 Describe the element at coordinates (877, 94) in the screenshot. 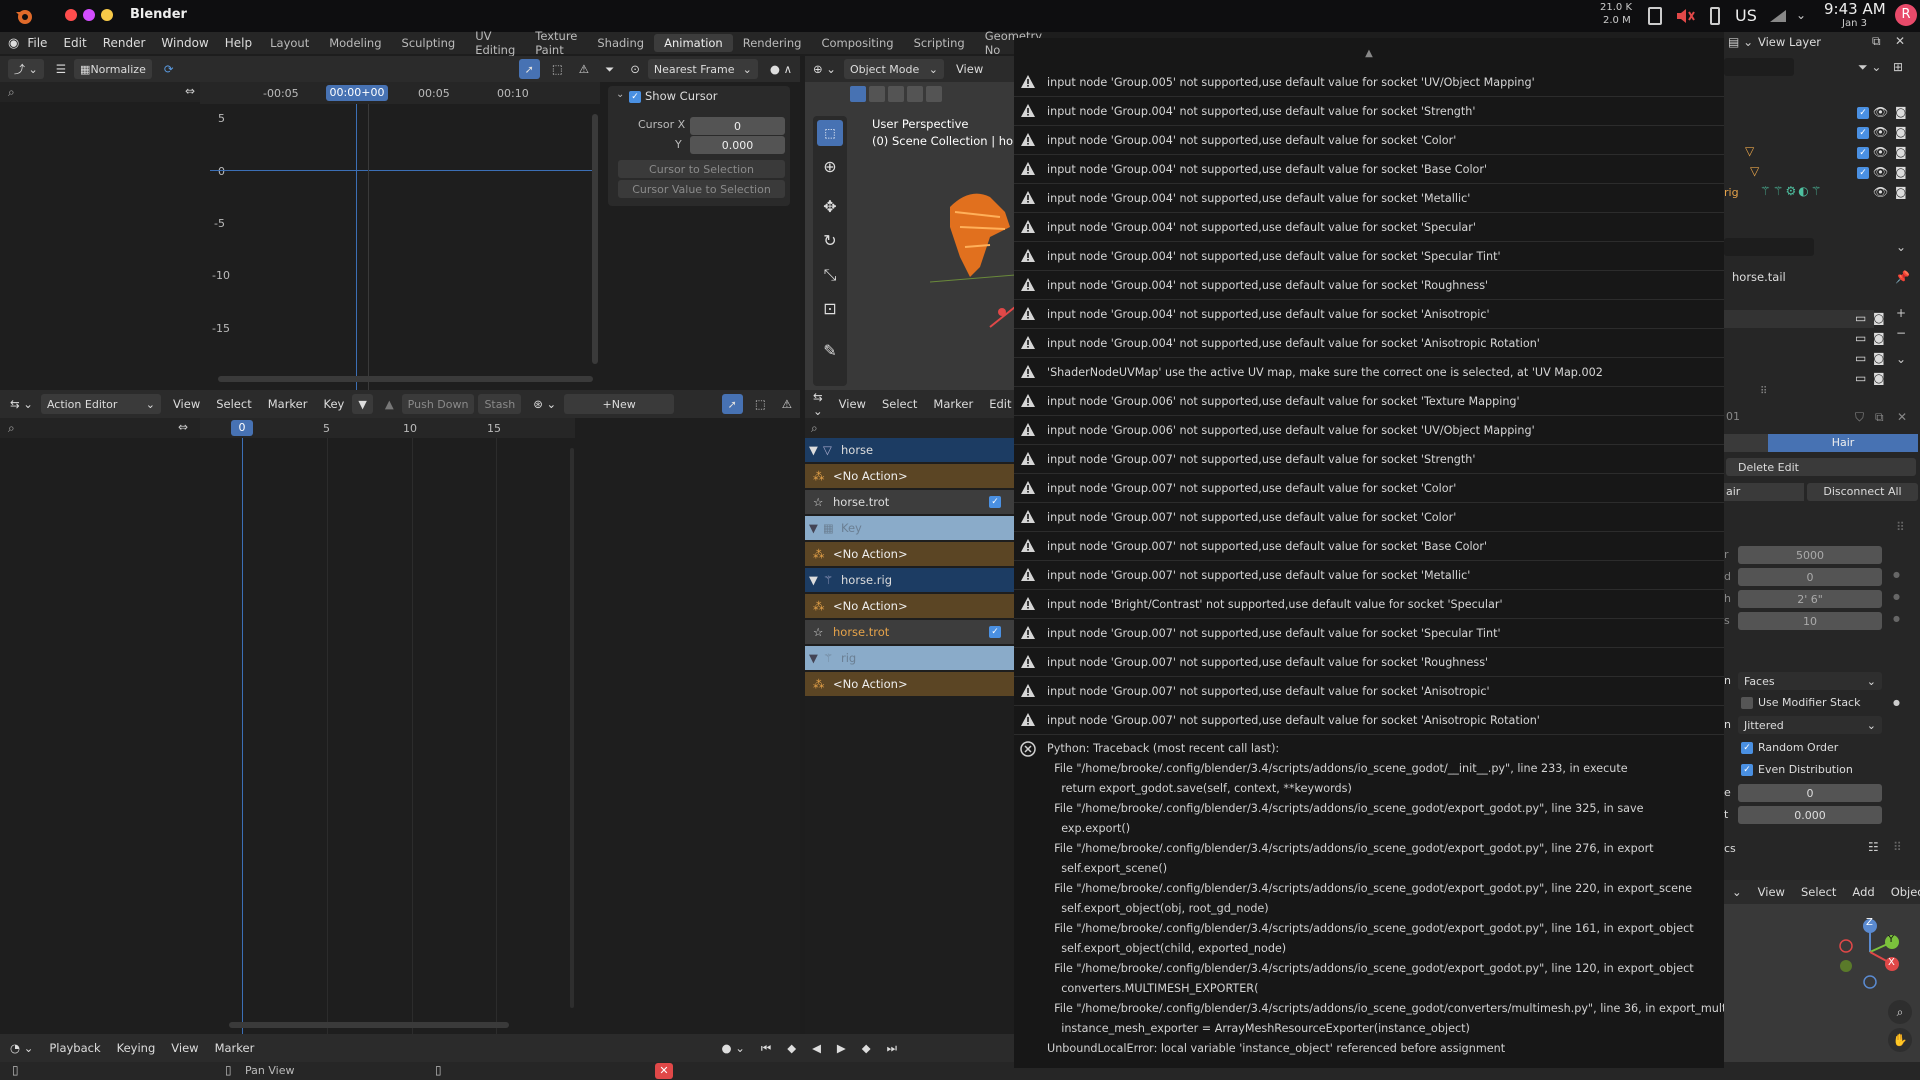

I see `select-extend-icon` at that location.